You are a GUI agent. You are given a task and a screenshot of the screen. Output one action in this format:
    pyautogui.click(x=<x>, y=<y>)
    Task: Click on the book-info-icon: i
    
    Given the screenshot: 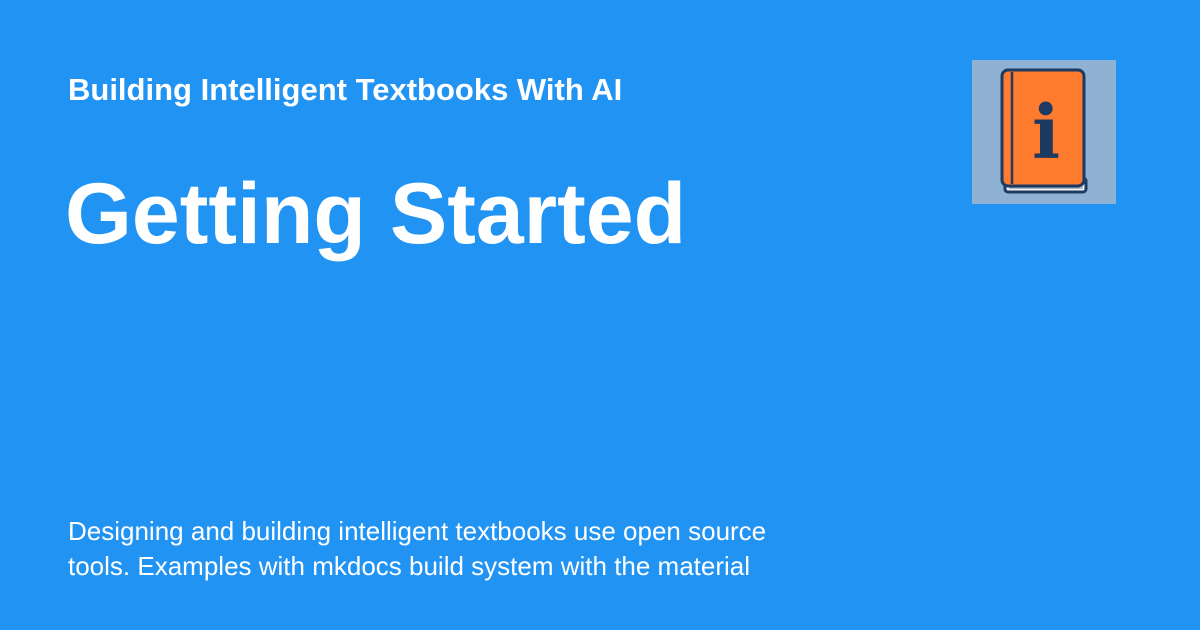 What is the action you would take?
    pyautogui.click(x=1044, y=132)
    